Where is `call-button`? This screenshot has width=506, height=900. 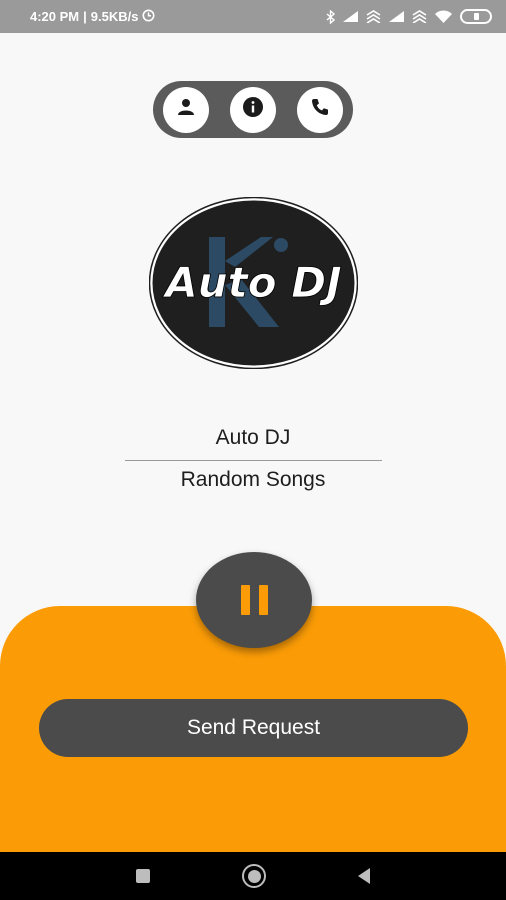
call-button is located at coordinates (320, 109).